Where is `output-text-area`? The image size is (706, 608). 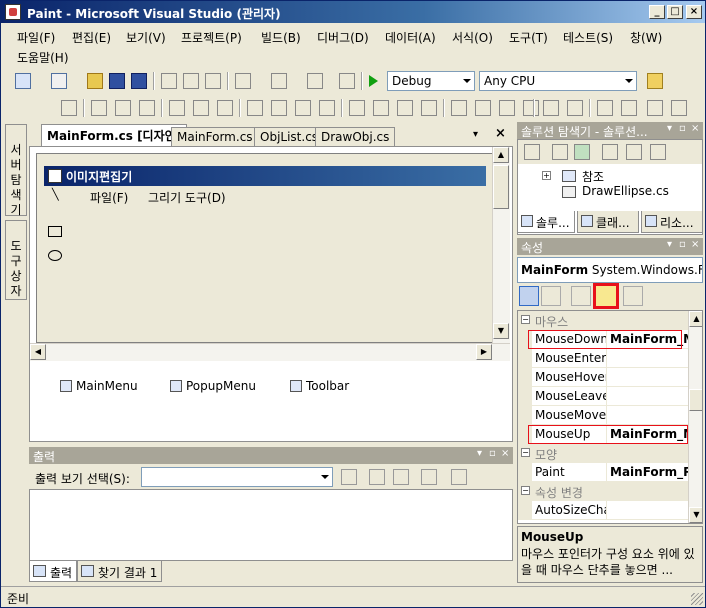 output-text-area is located at coordinates (271, 525).